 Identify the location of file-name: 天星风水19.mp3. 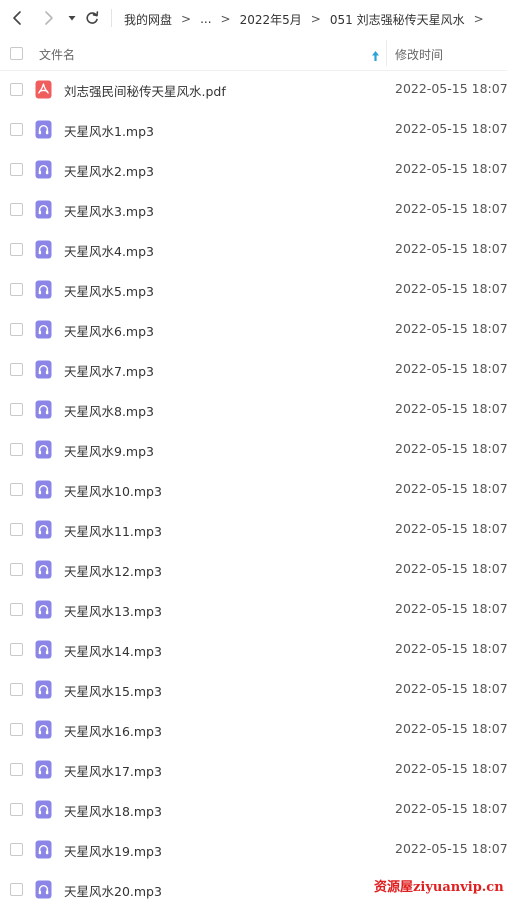
(113, 850).